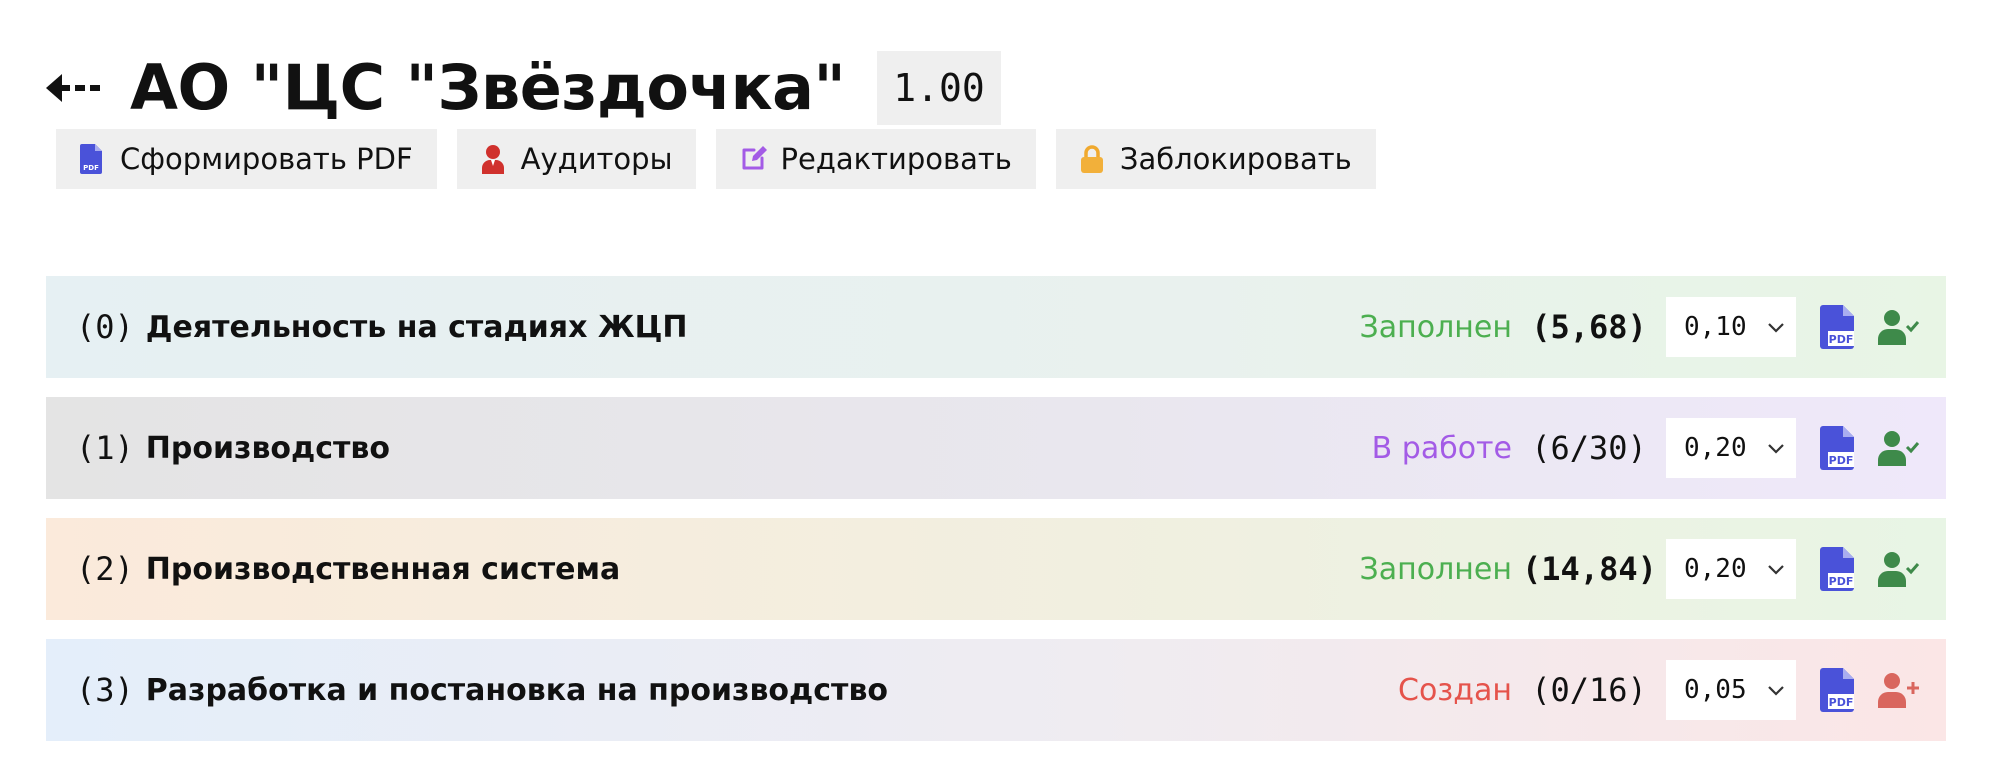  I want to click on edit-label: Редактировать, so click(896, 159).